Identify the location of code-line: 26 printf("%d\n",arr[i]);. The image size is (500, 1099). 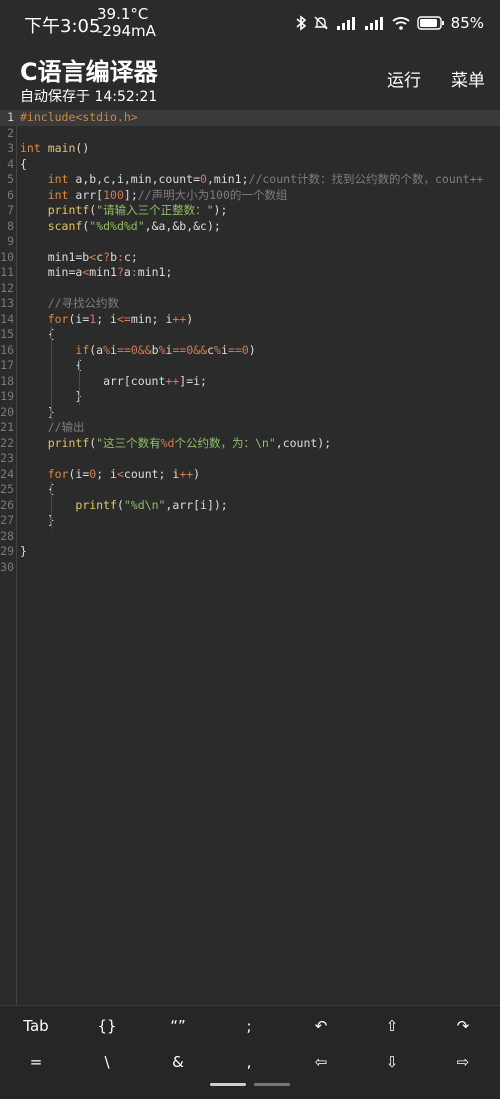
(250, 505).